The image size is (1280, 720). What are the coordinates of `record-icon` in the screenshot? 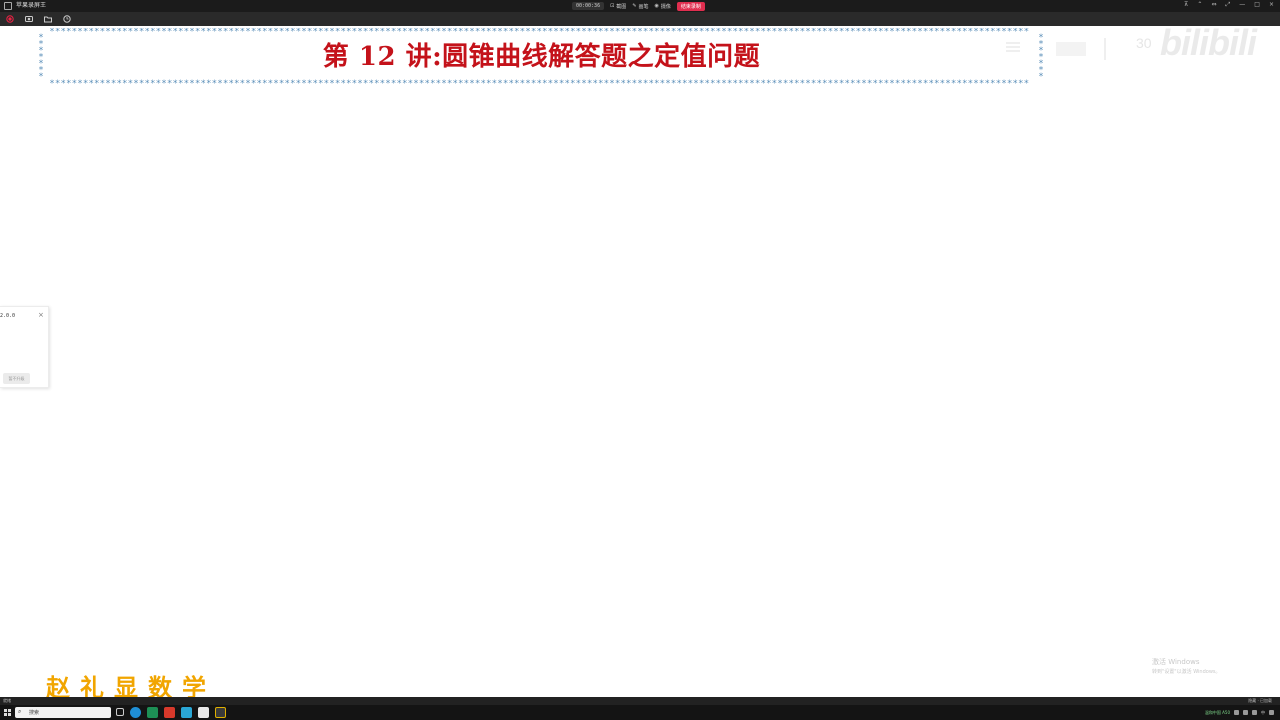 It's located at (10, 19).